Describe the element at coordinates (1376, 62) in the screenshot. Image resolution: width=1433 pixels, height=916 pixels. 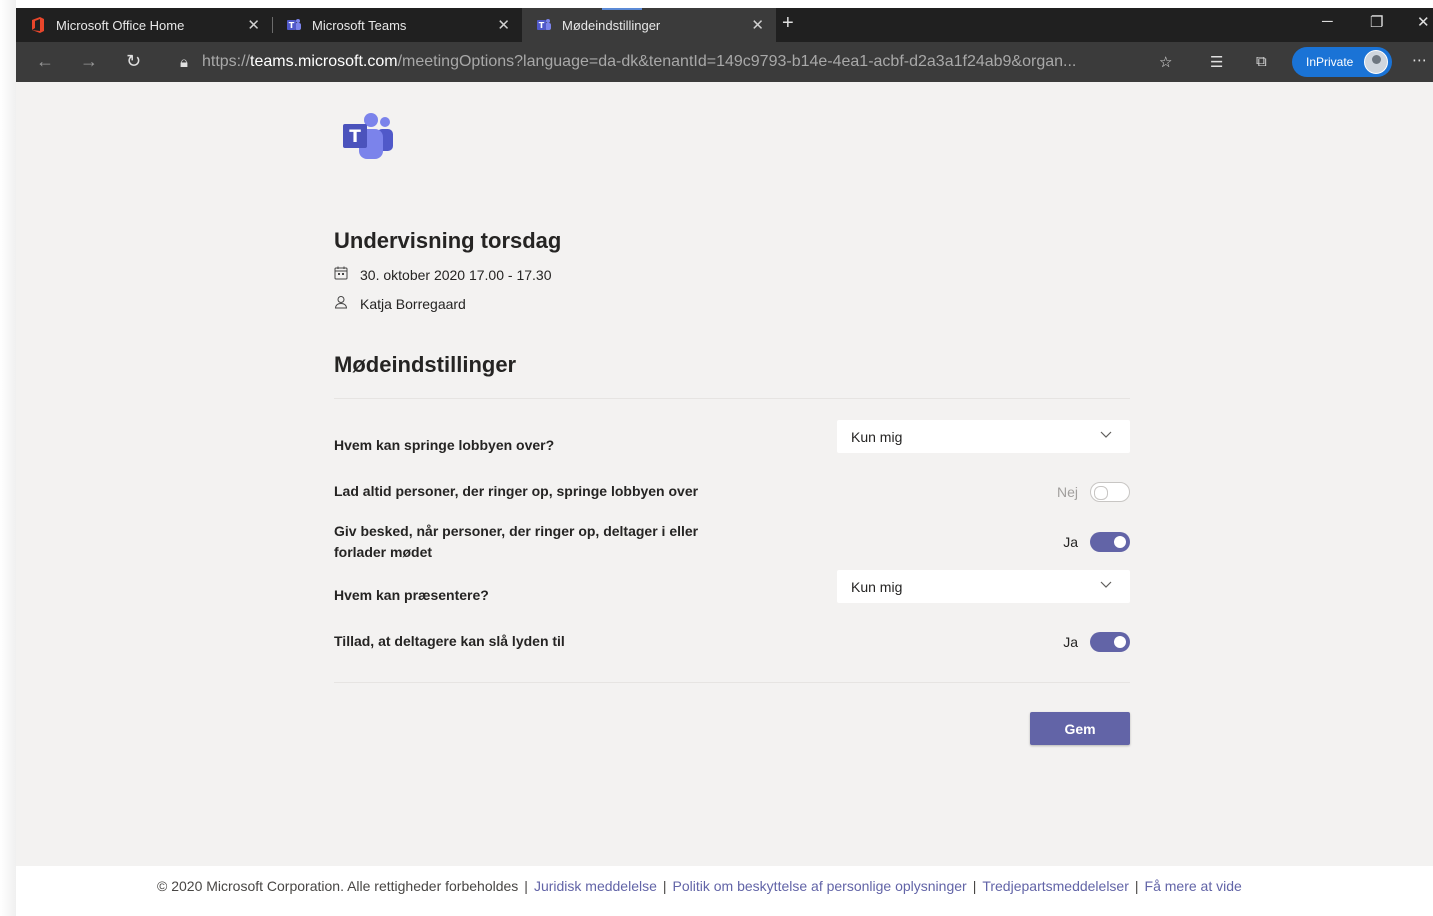
I see `avatar` at that location.